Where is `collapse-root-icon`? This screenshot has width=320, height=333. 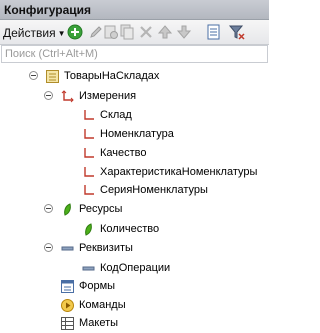 collapse-root-icon is located at coordinates (33, 75).